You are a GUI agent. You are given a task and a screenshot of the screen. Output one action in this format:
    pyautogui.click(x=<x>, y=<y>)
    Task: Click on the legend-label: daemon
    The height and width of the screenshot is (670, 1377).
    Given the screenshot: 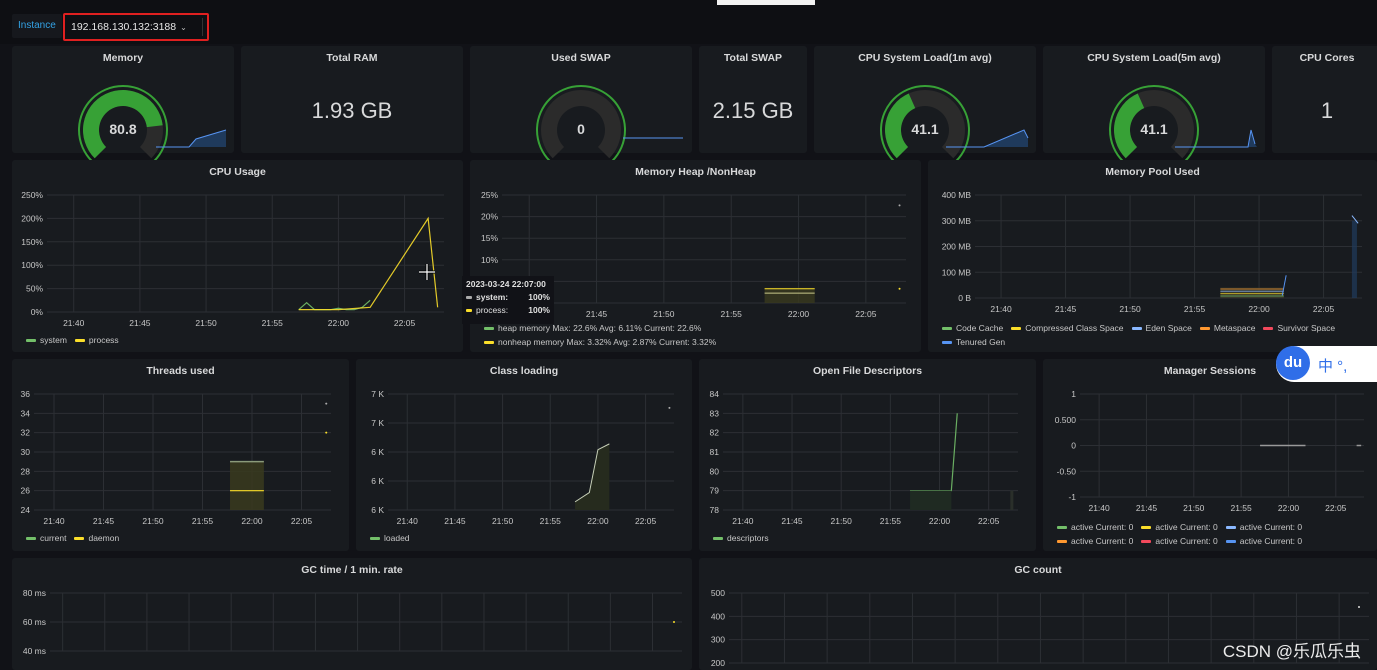 What is the action you would take?
    pyautogui.click(x=104, y=538)
    